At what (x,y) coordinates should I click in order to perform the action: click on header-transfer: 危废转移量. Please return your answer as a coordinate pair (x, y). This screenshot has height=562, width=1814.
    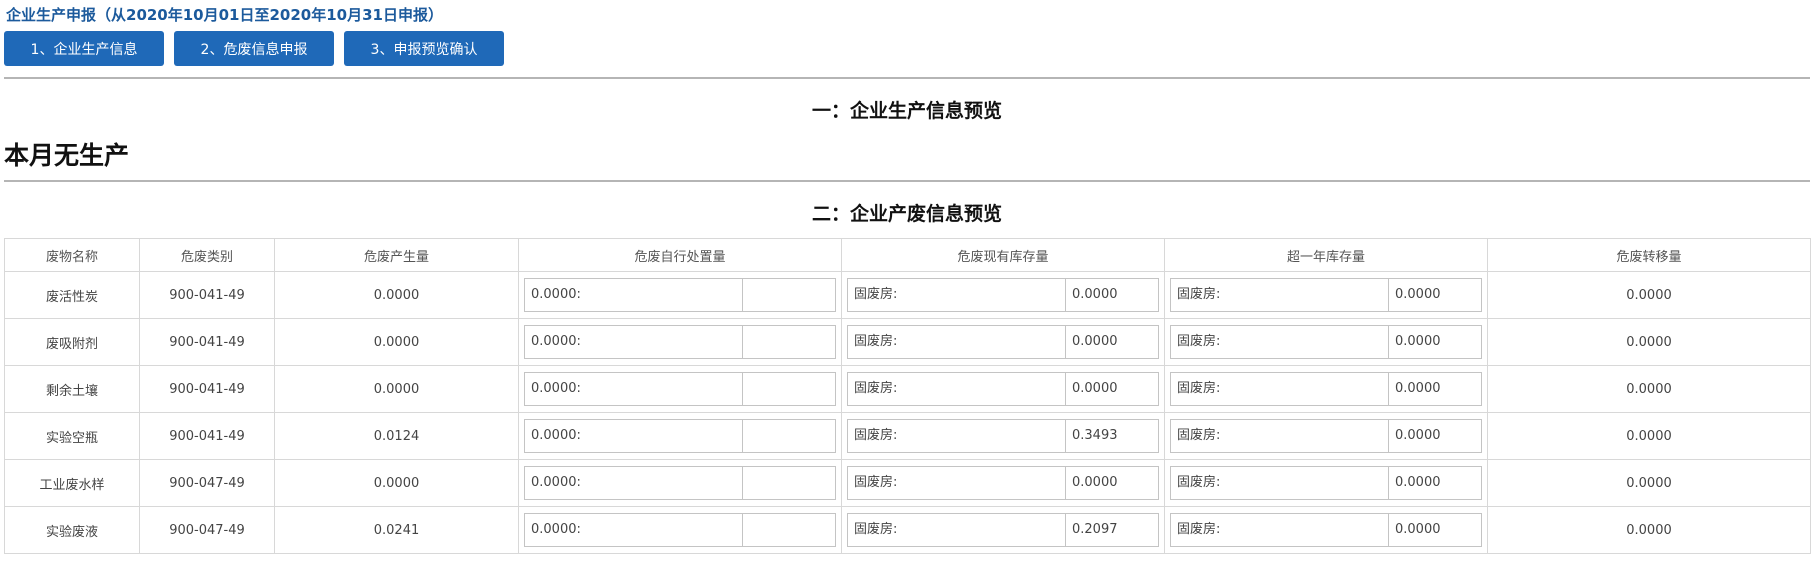
    Looking at the image, I should click on (1649, 255).